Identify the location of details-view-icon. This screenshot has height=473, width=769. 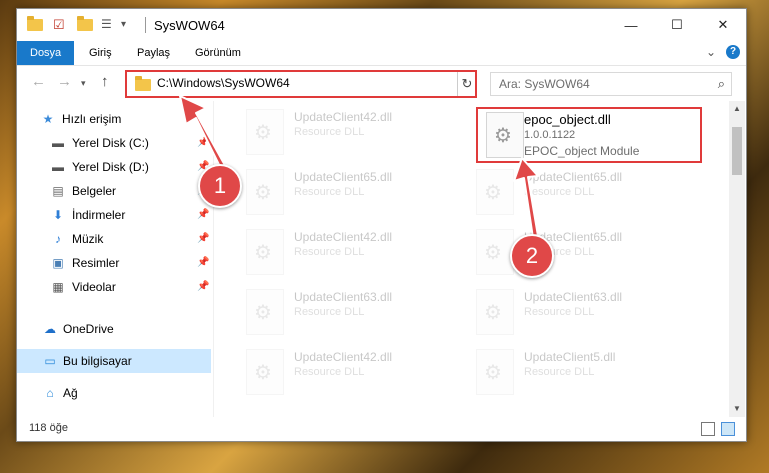
(708, 429).